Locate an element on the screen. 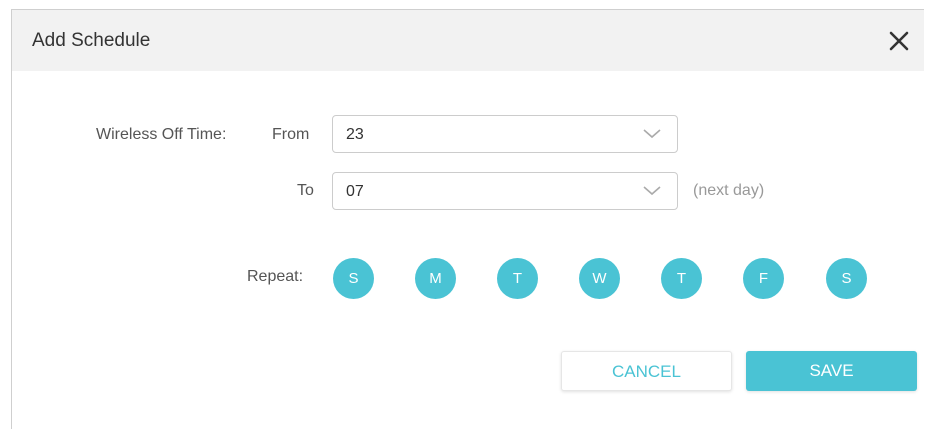 The width and height of the screenshot is (925, 429). day-toggle-sunday: S is located at coordinates (353, 278).